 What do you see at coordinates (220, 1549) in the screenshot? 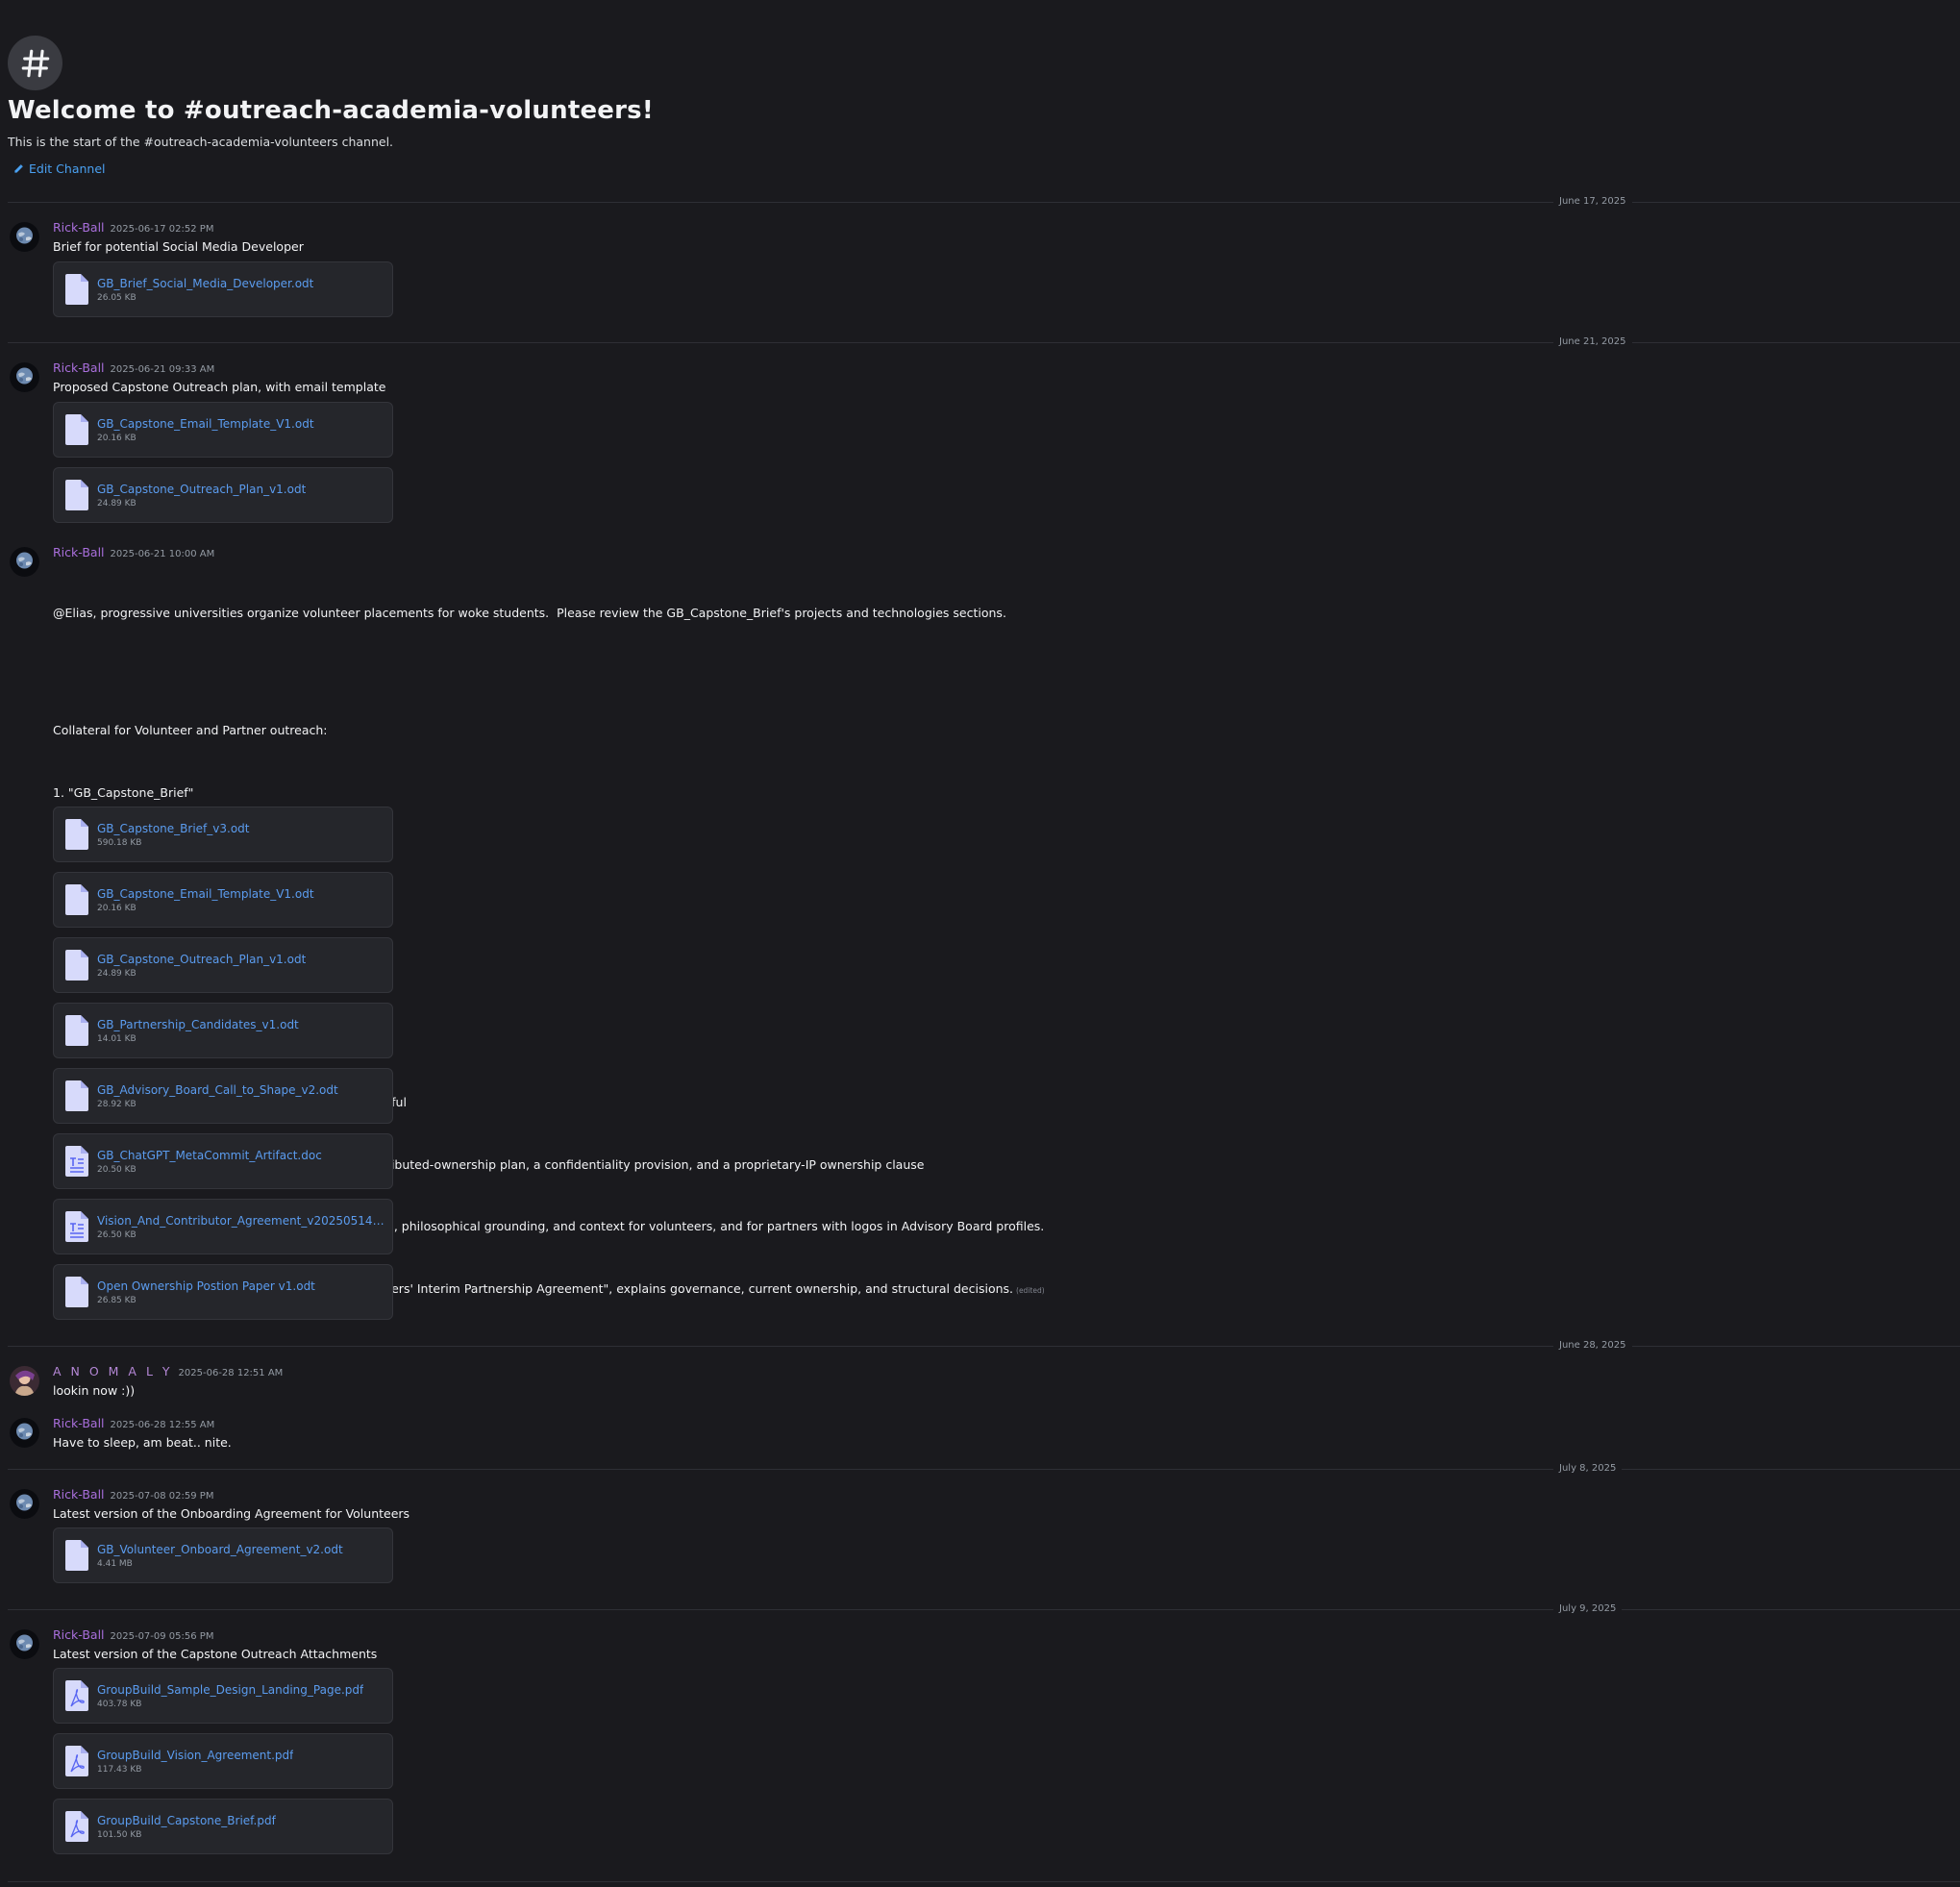
I see `attachment-filename-link: GB_Volunteer_Onboard_Agreement_v2.odt` at bounding box center [220, 1549].